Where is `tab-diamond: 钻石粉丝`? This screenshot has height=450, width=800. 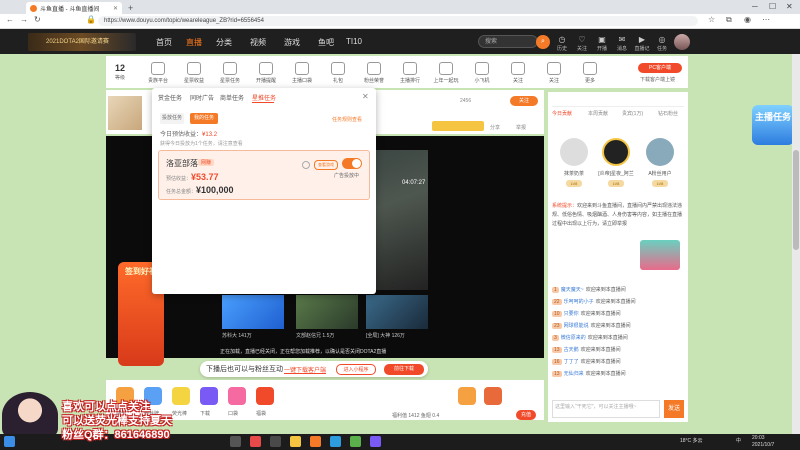
tab-diamond: 钻石粉丝 is located at coordinates (668, 113).